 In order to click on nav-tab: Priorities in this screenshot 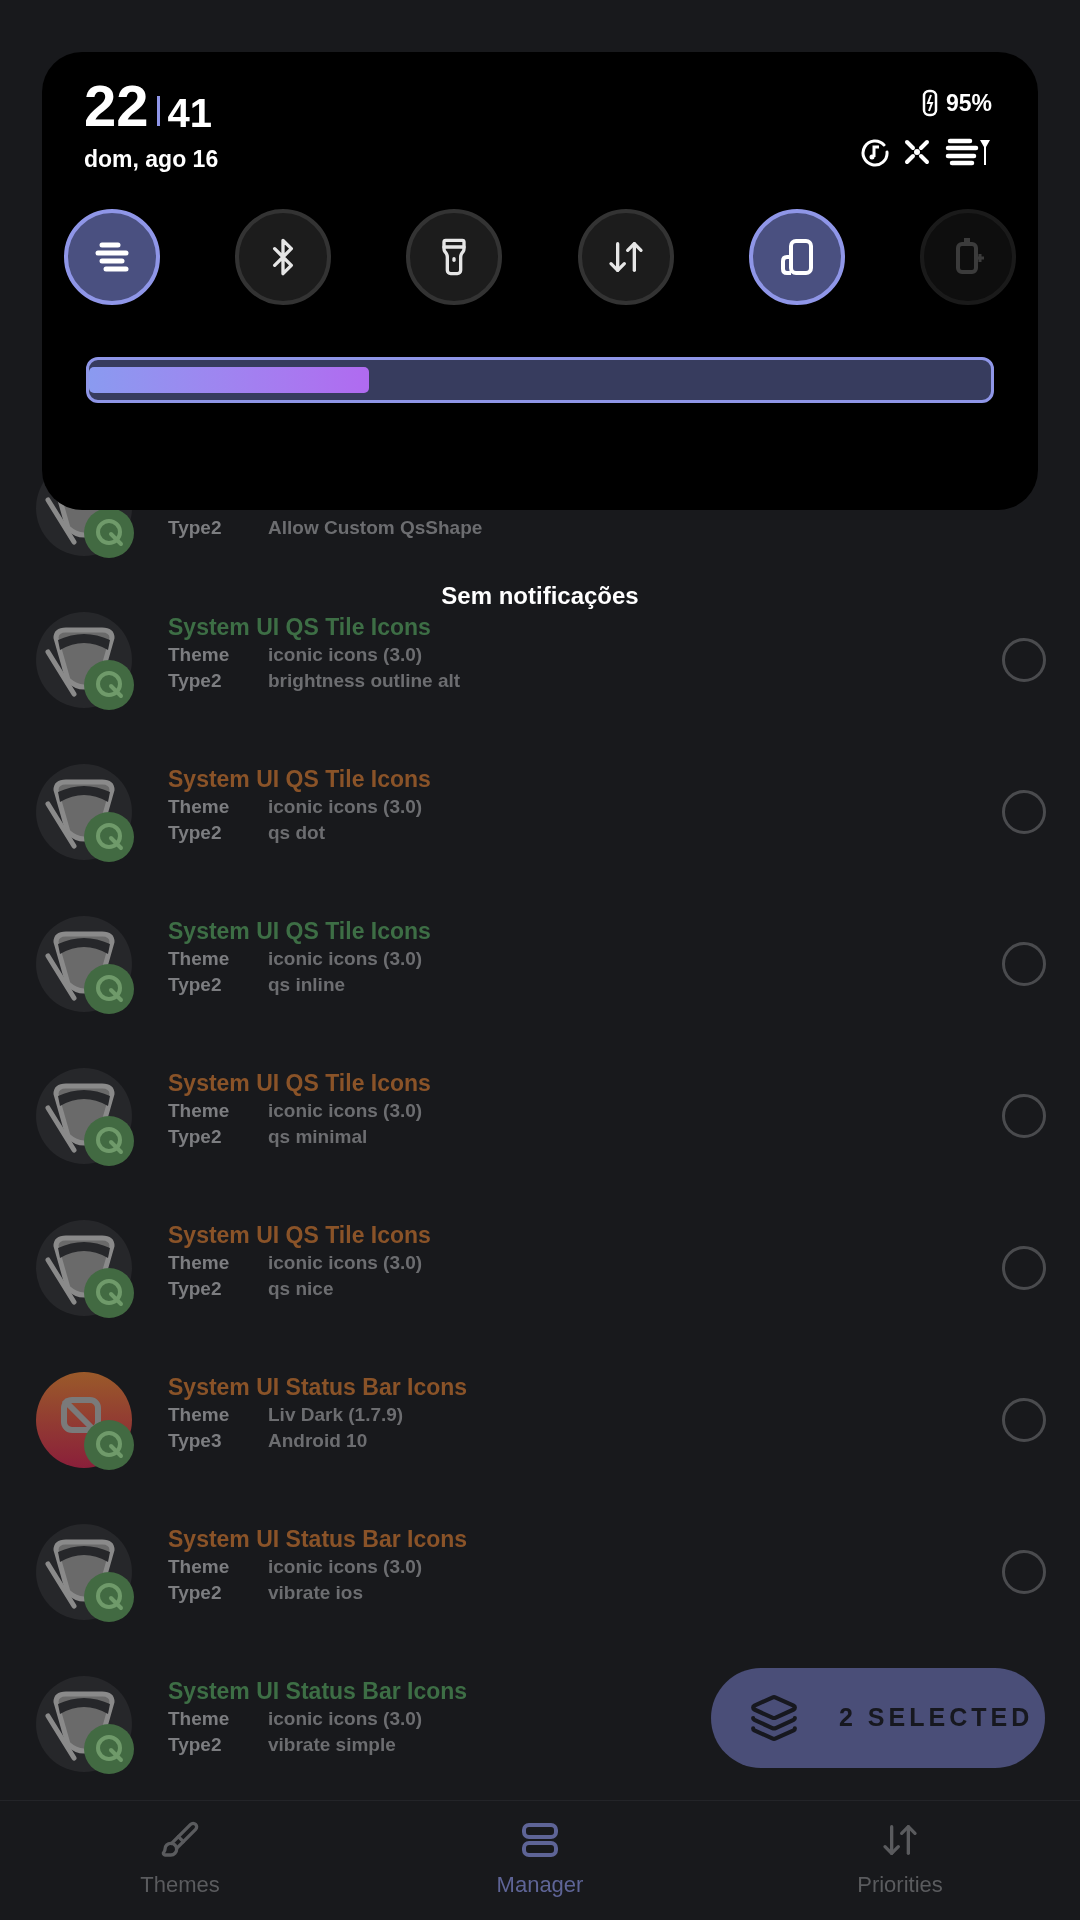, I will do `click(900, 1860)`.